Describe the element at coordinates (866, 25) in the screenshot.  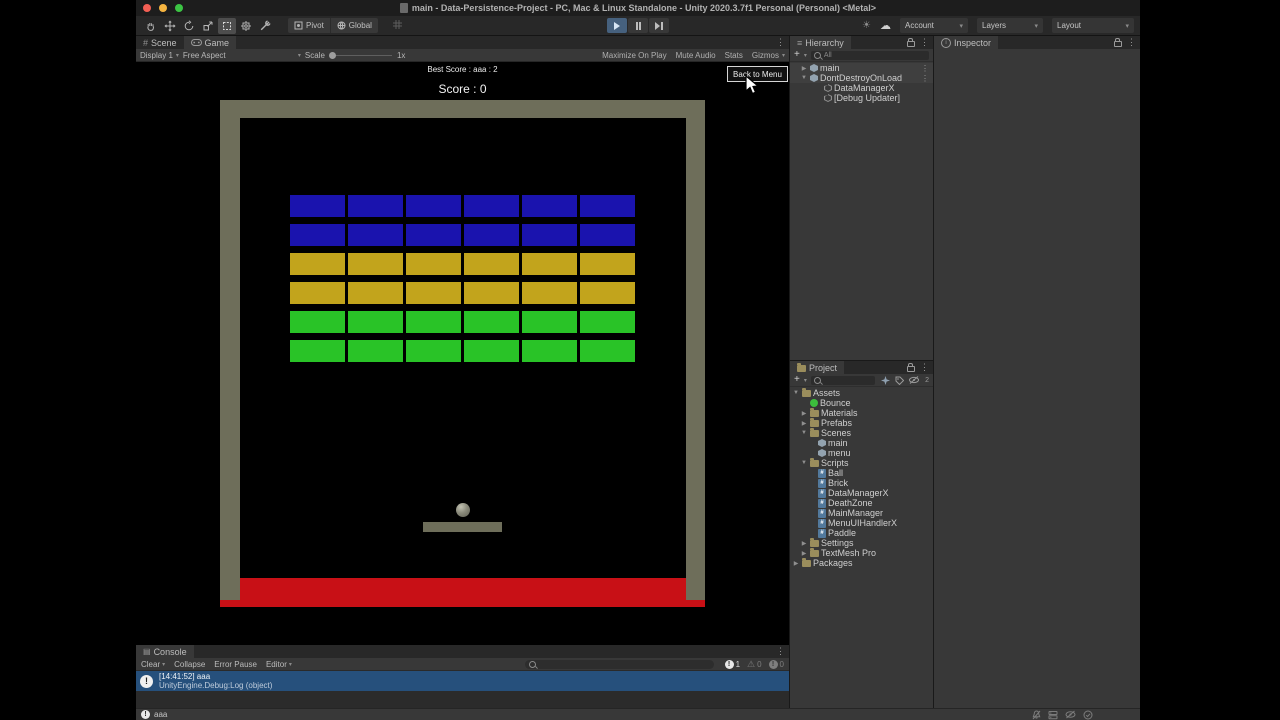
I see `activity-icon: ☀` at that location.